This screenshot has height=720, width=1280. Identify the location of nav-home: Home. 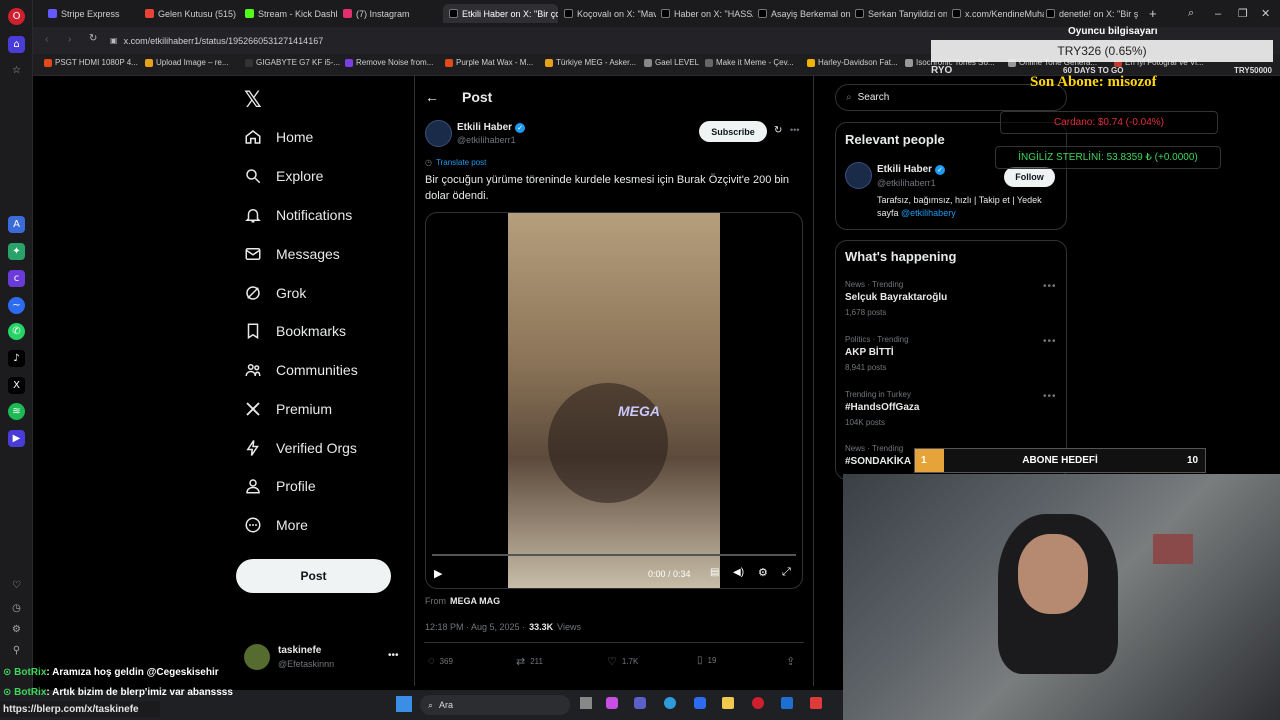
(278, 137).